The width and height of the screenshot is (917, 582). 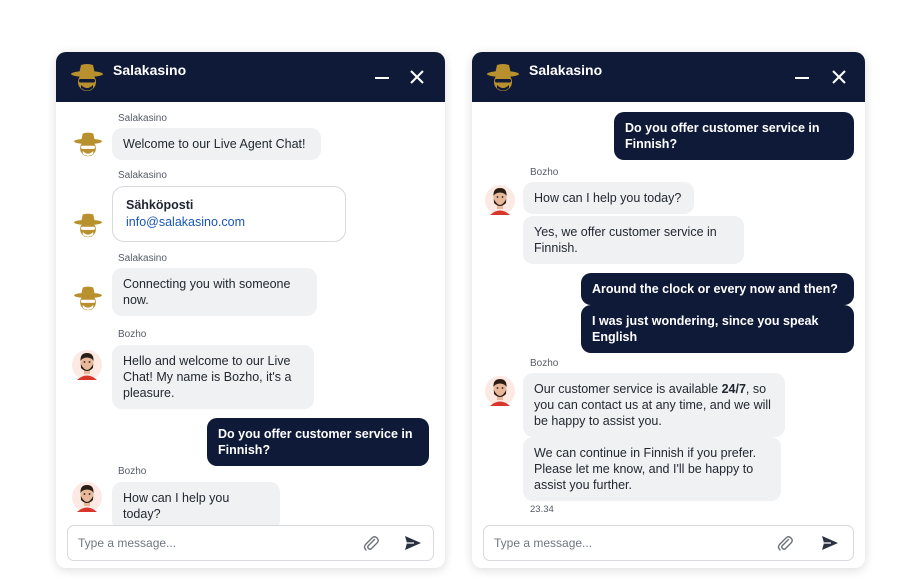 What do you see at coordinates (229, 214) in the screenshot?
I see `email-card: Sähköposti info@salakasino.com` at bounding box center [229, 214].